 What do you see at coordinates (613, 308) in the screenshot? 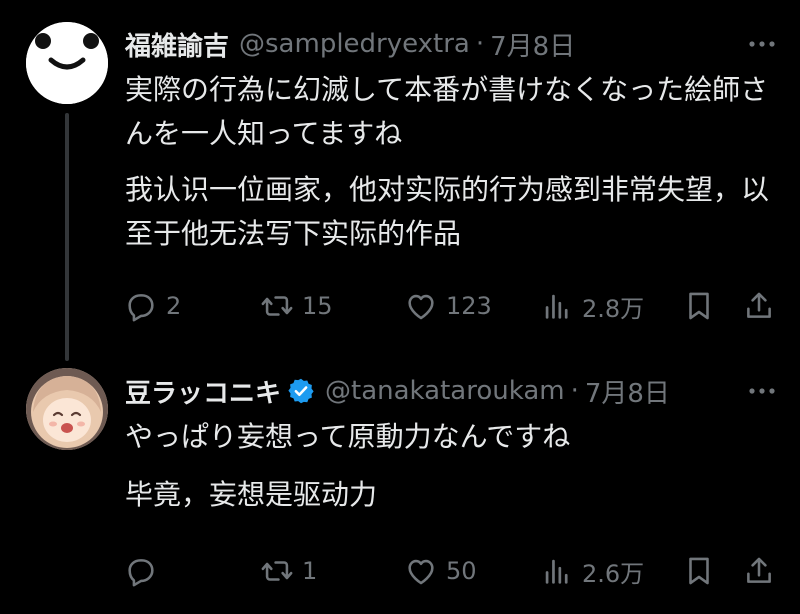
I see `view-count: 2.8万` at bounding box center [613, 308].